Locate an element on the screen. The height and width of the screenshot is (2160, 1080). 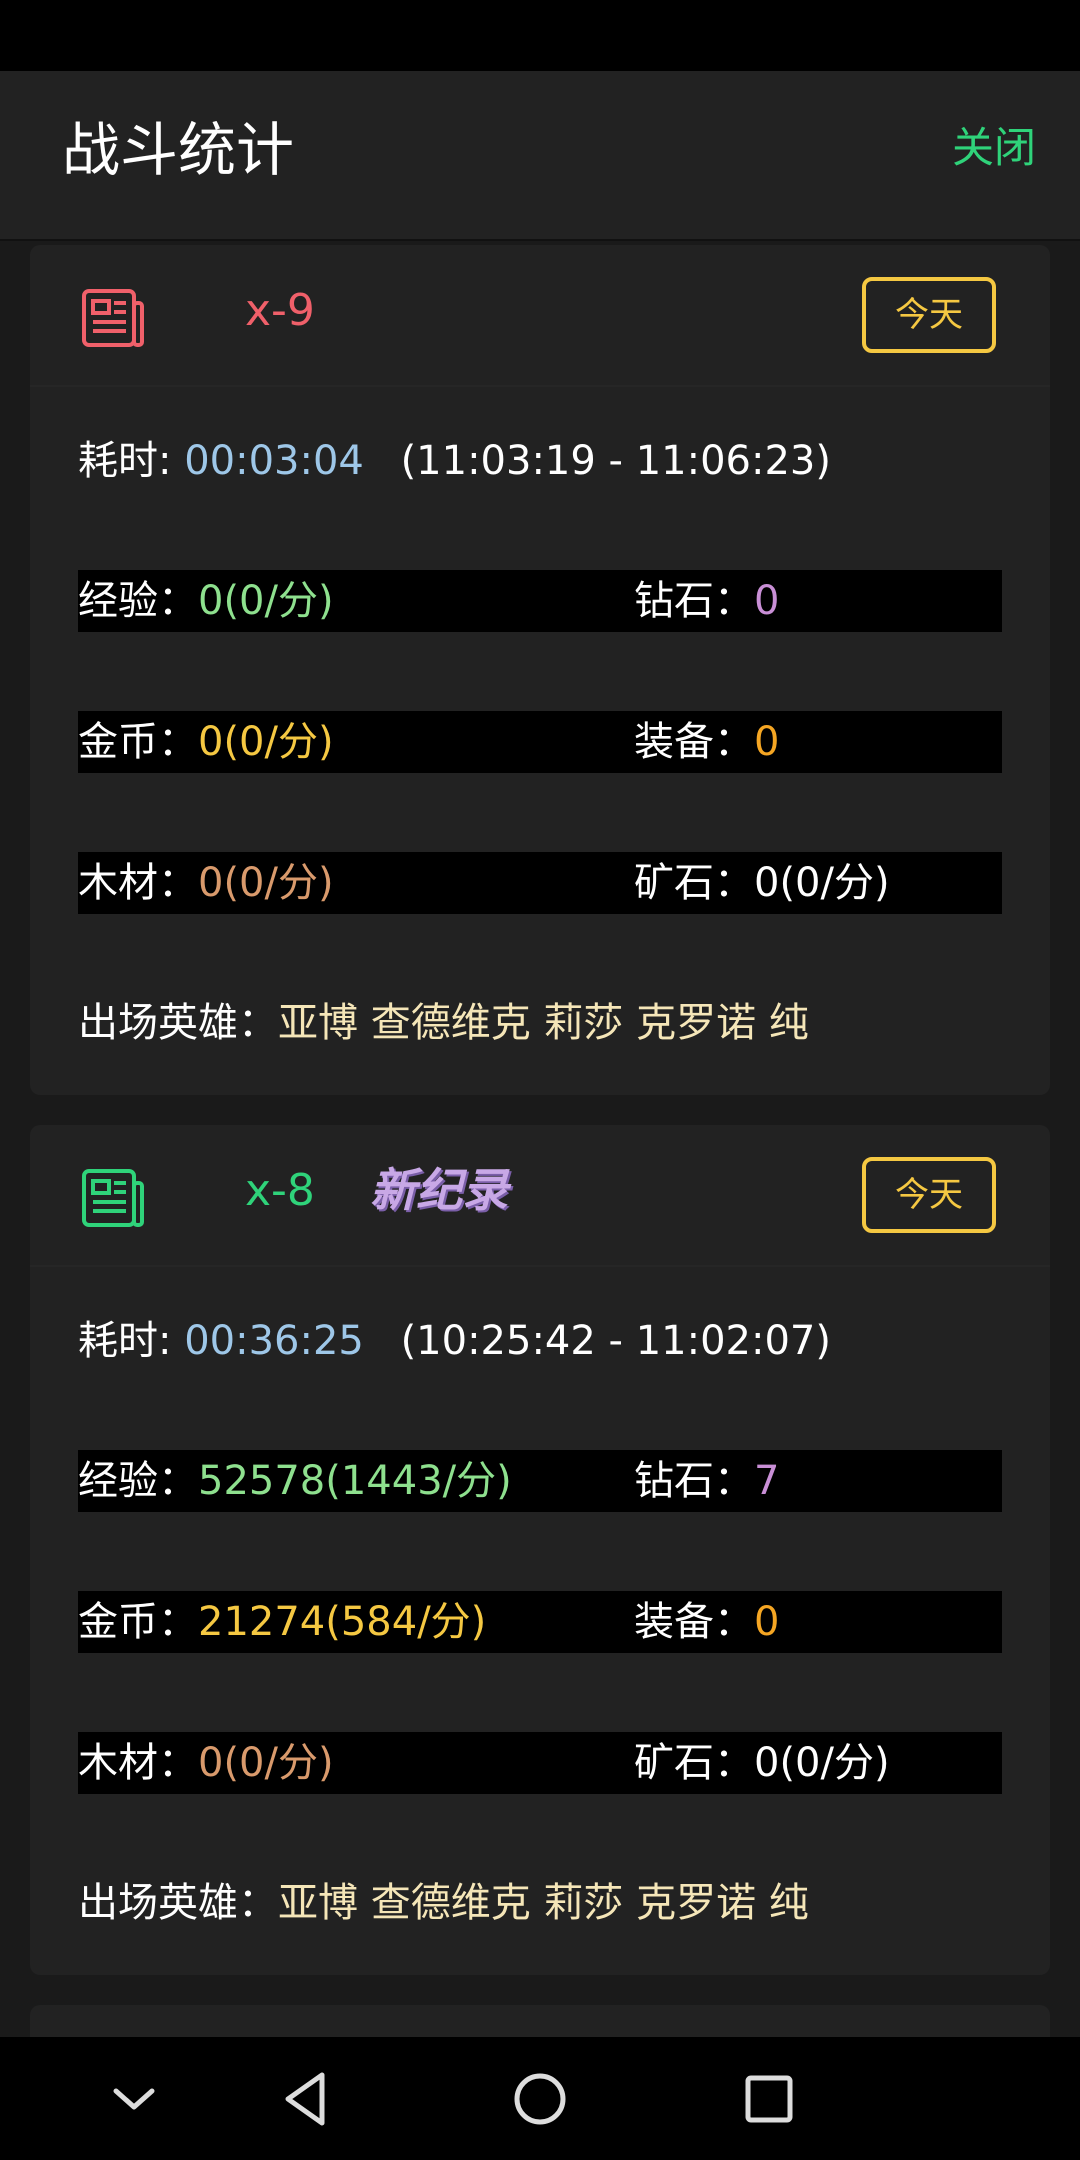
stat-row-exp-diamond: 经验：0(0/分) 钻石：0 is located at coordinates (540, 601).